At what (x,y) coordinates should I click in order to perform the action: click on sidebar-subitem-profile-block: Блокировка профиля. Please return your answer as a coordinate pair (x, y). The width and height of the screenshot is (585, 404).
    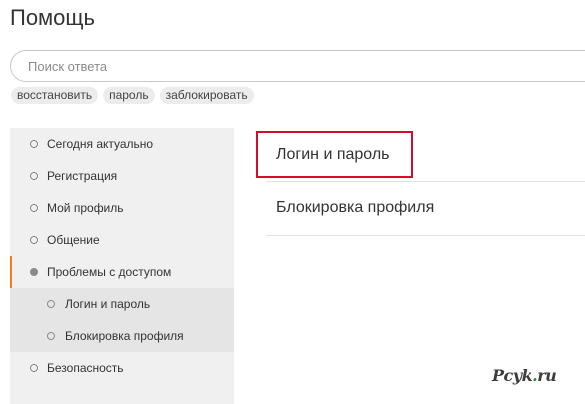
    Looking at the image, I should click on (122, 336).